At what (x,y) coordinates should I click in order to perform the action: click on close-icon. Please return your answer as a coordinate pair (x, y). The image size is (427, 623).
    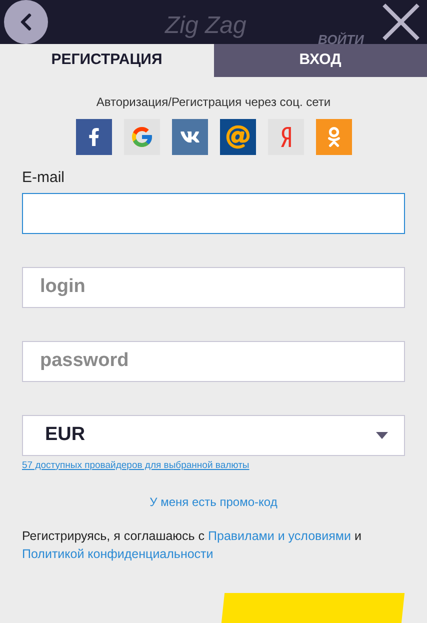
    Looking at the image, I should click on (401, 22).